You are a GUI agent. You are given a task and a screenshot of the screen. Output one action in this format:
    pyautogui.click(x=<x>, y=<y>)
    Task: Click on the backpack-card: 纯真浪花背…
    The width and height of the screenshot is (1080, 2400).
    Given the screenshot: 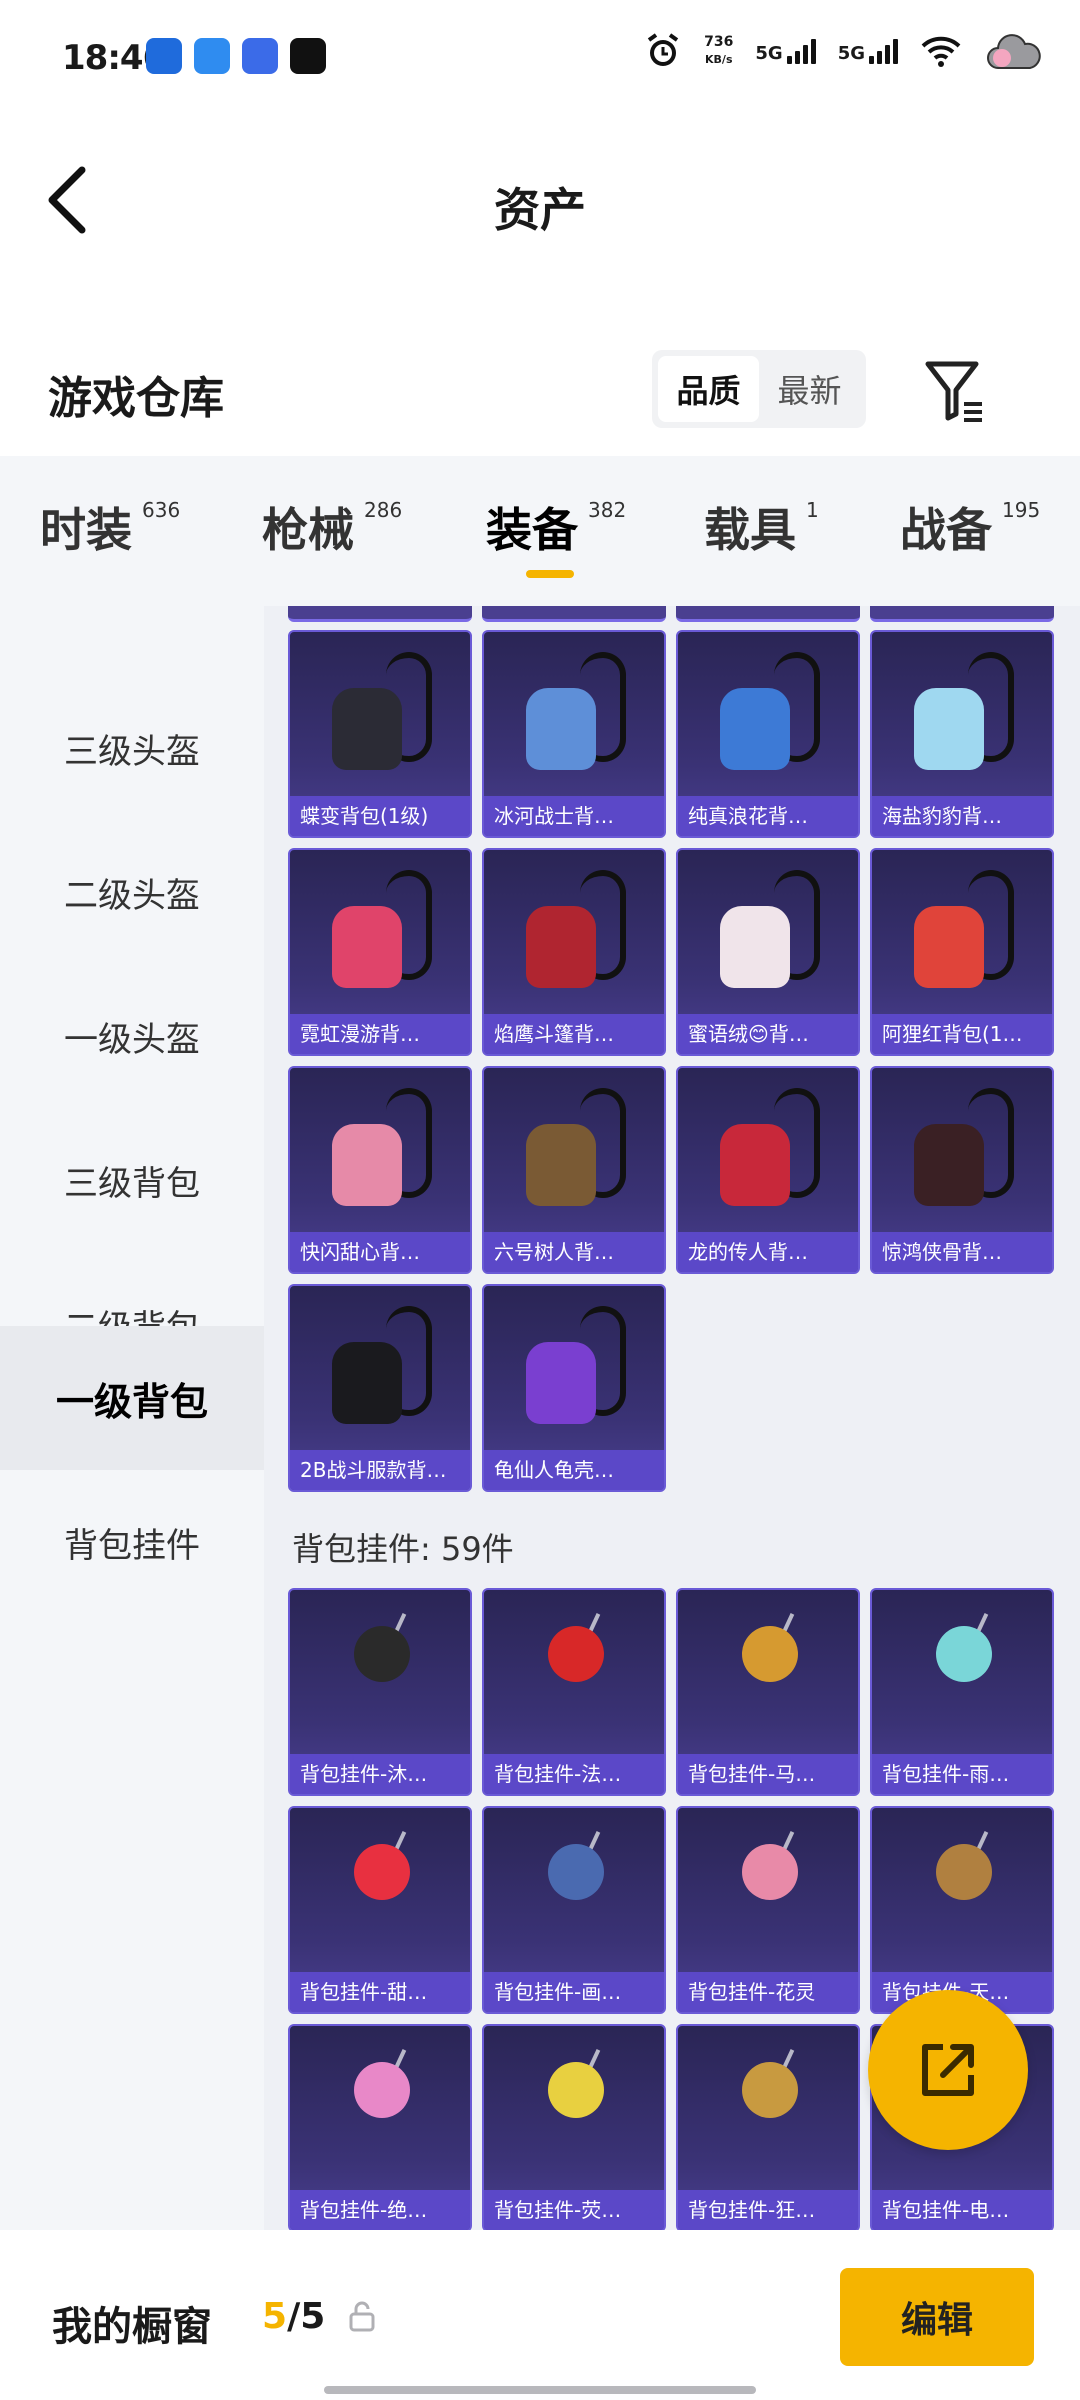 What is the action you would take?
    pyautogui.click(x=768, y=734)
    